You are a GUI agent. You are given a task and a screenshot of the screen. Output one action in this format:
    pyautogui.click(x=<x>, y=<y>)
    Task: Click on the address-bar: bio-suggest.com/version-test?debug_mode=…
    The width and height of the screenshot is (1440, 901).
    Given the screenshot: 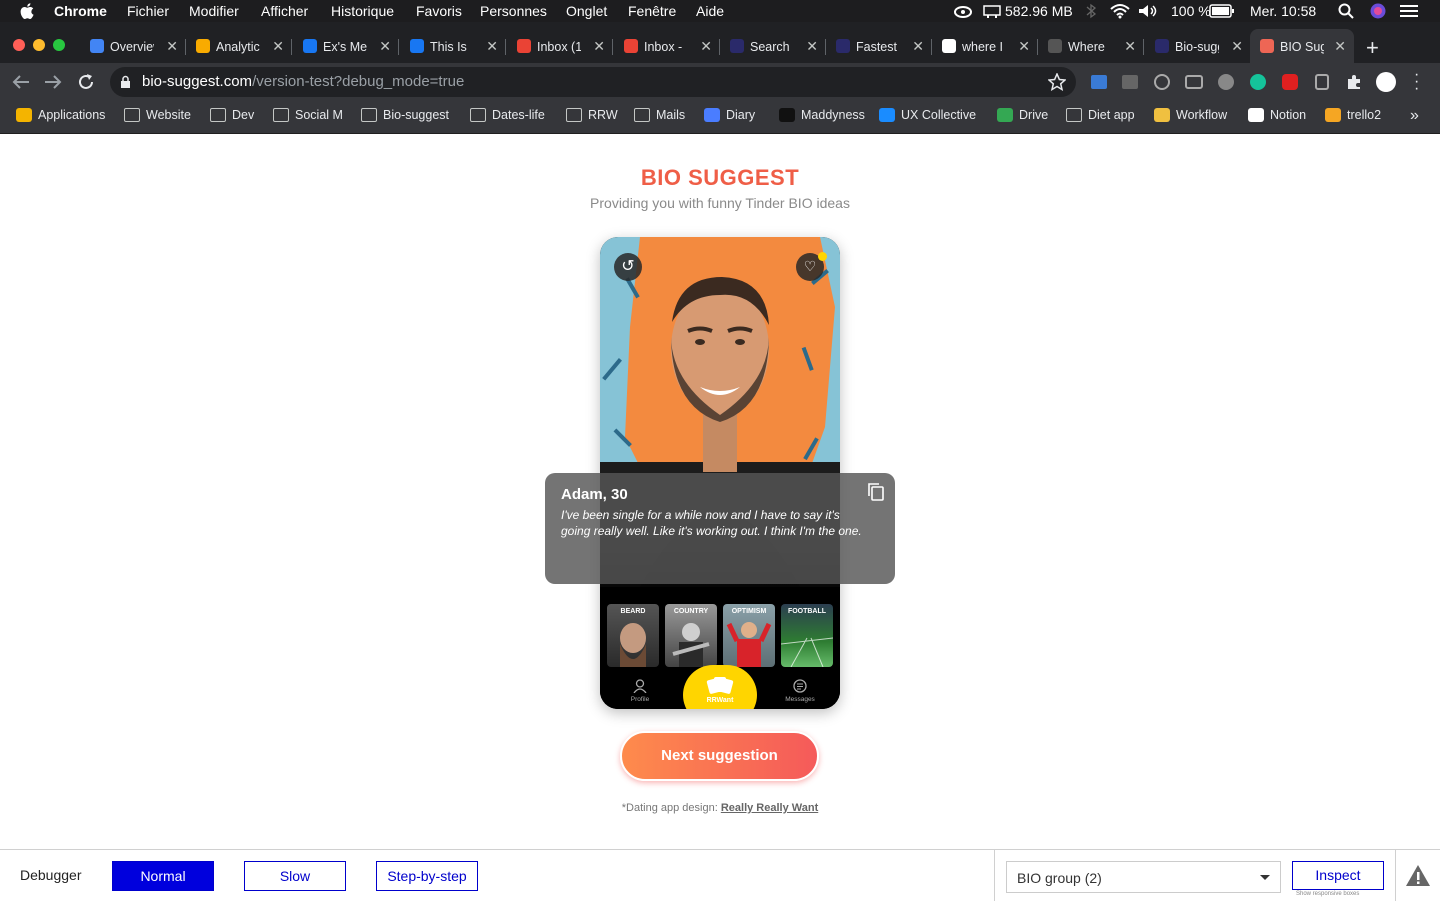 What is the action you would take?
    pyautogui.click(x=593, y=82)
    